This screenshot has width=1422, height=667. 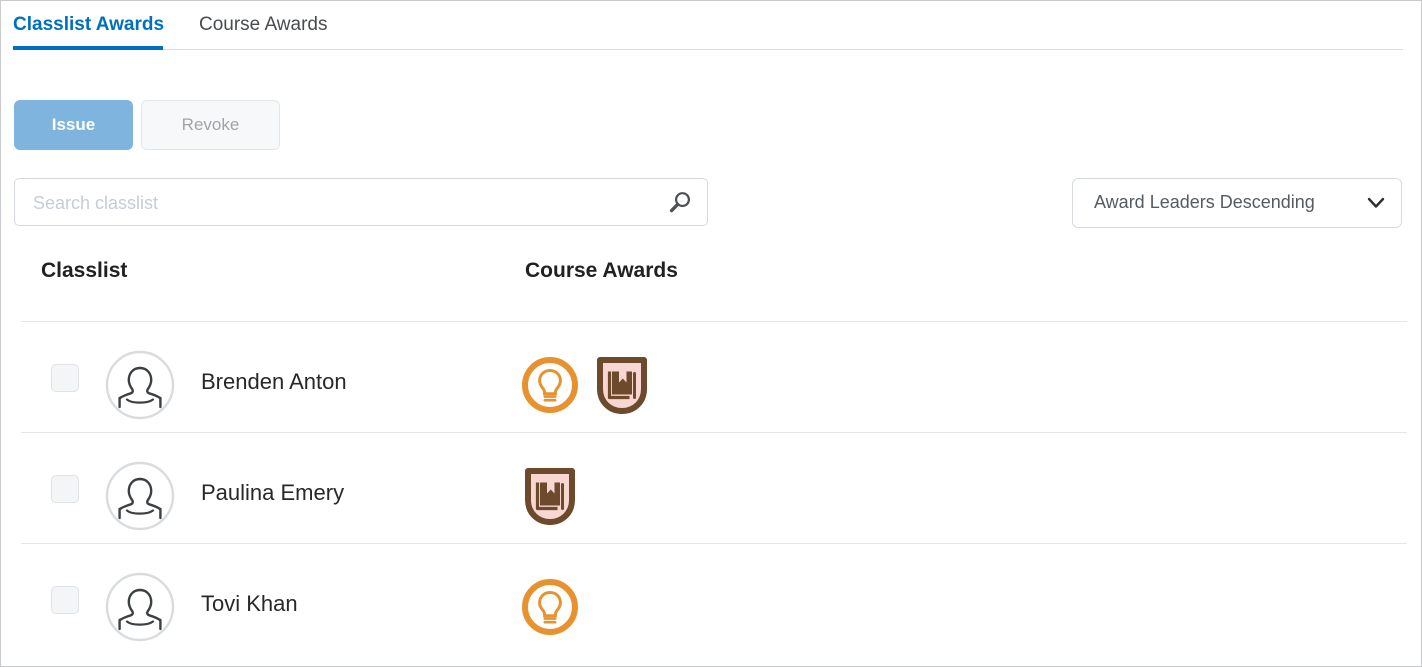 I want to click on user-name: Paulina Emery, so click(x=273, y=492).